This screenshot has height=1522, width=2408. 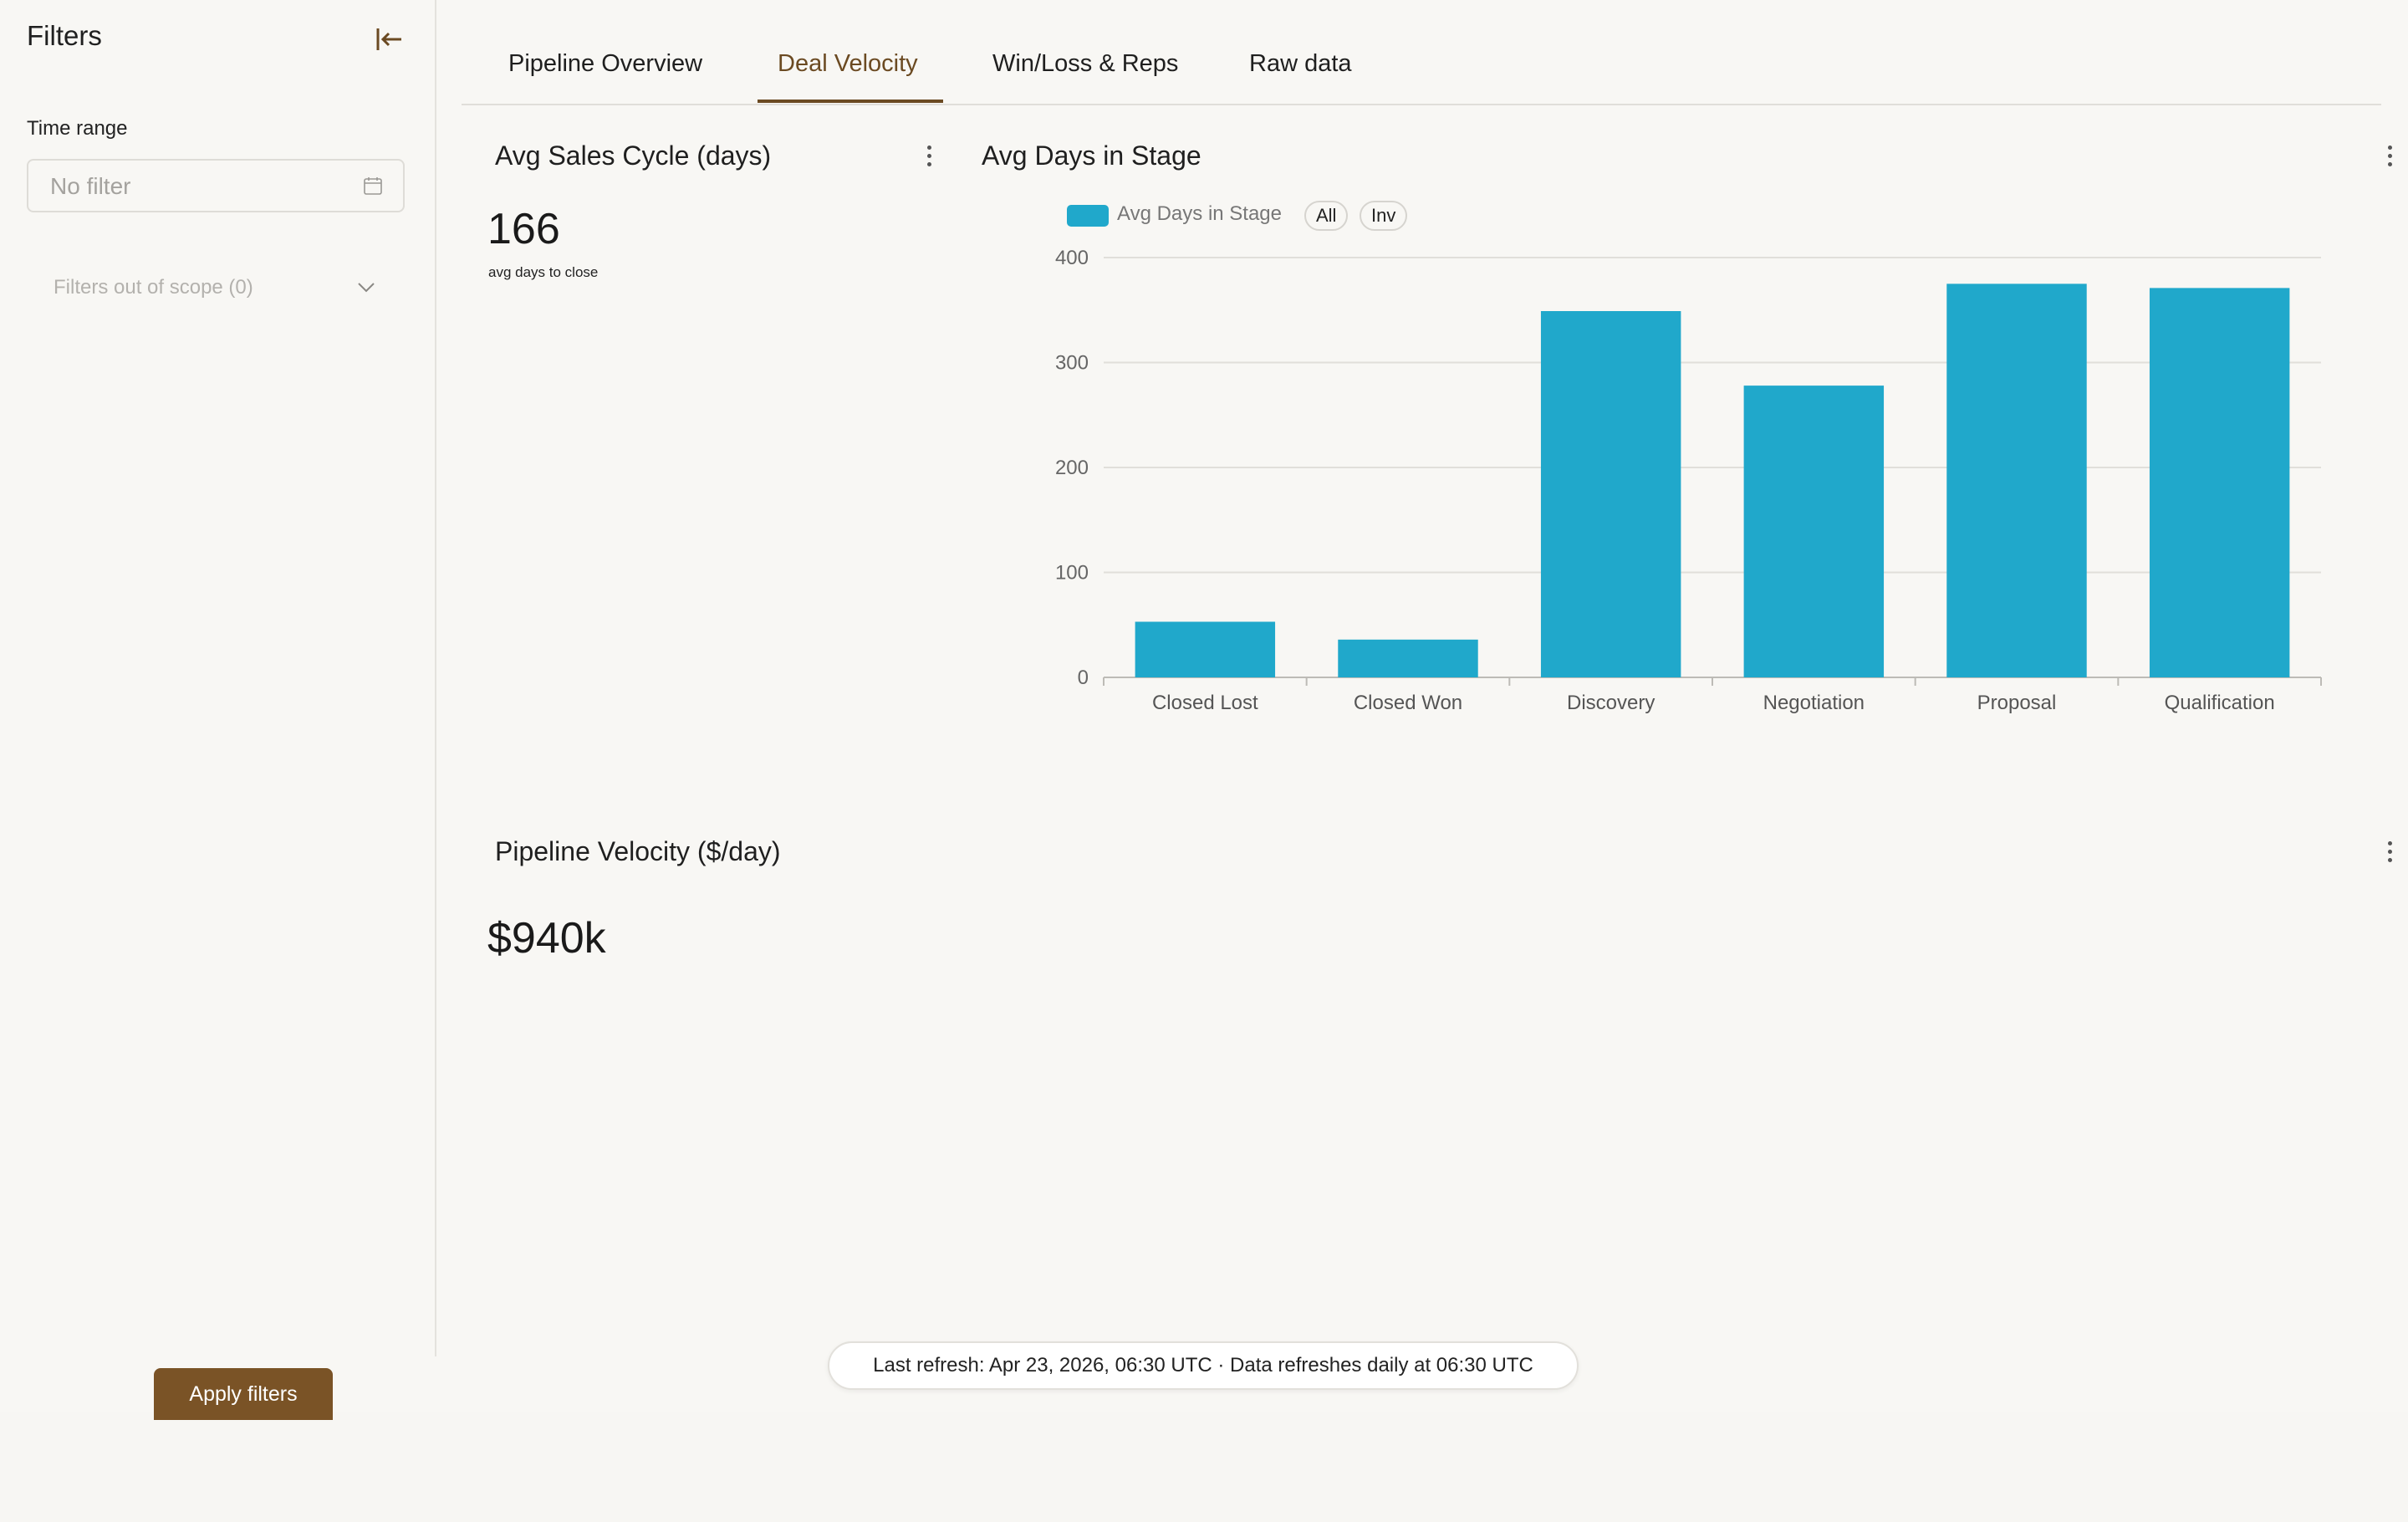 I want to click on sales-cycle-title: Avg Sales Cycle (days), so click(x=634, y=156).